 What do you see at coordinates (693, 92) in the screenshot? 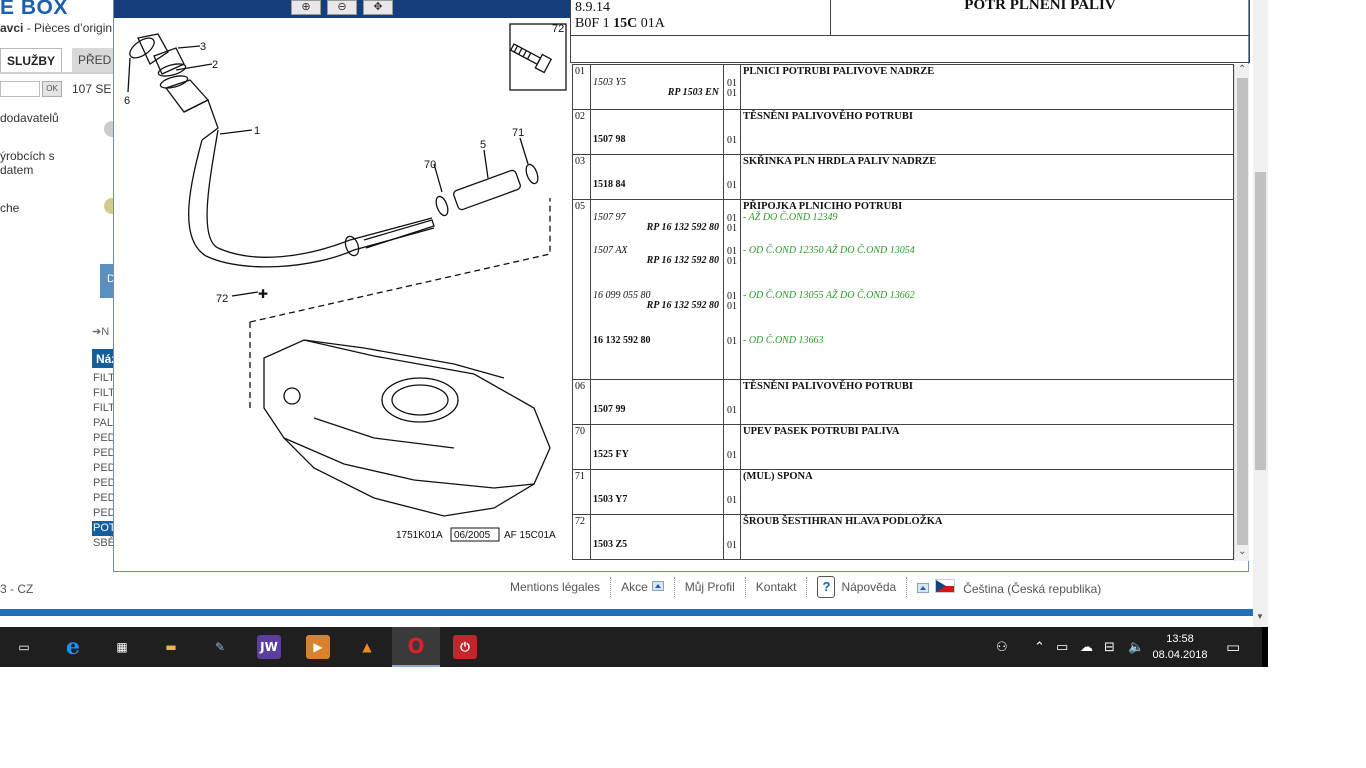
I see `part-number: RP 1503 EN` at bounding box center [693, 92].